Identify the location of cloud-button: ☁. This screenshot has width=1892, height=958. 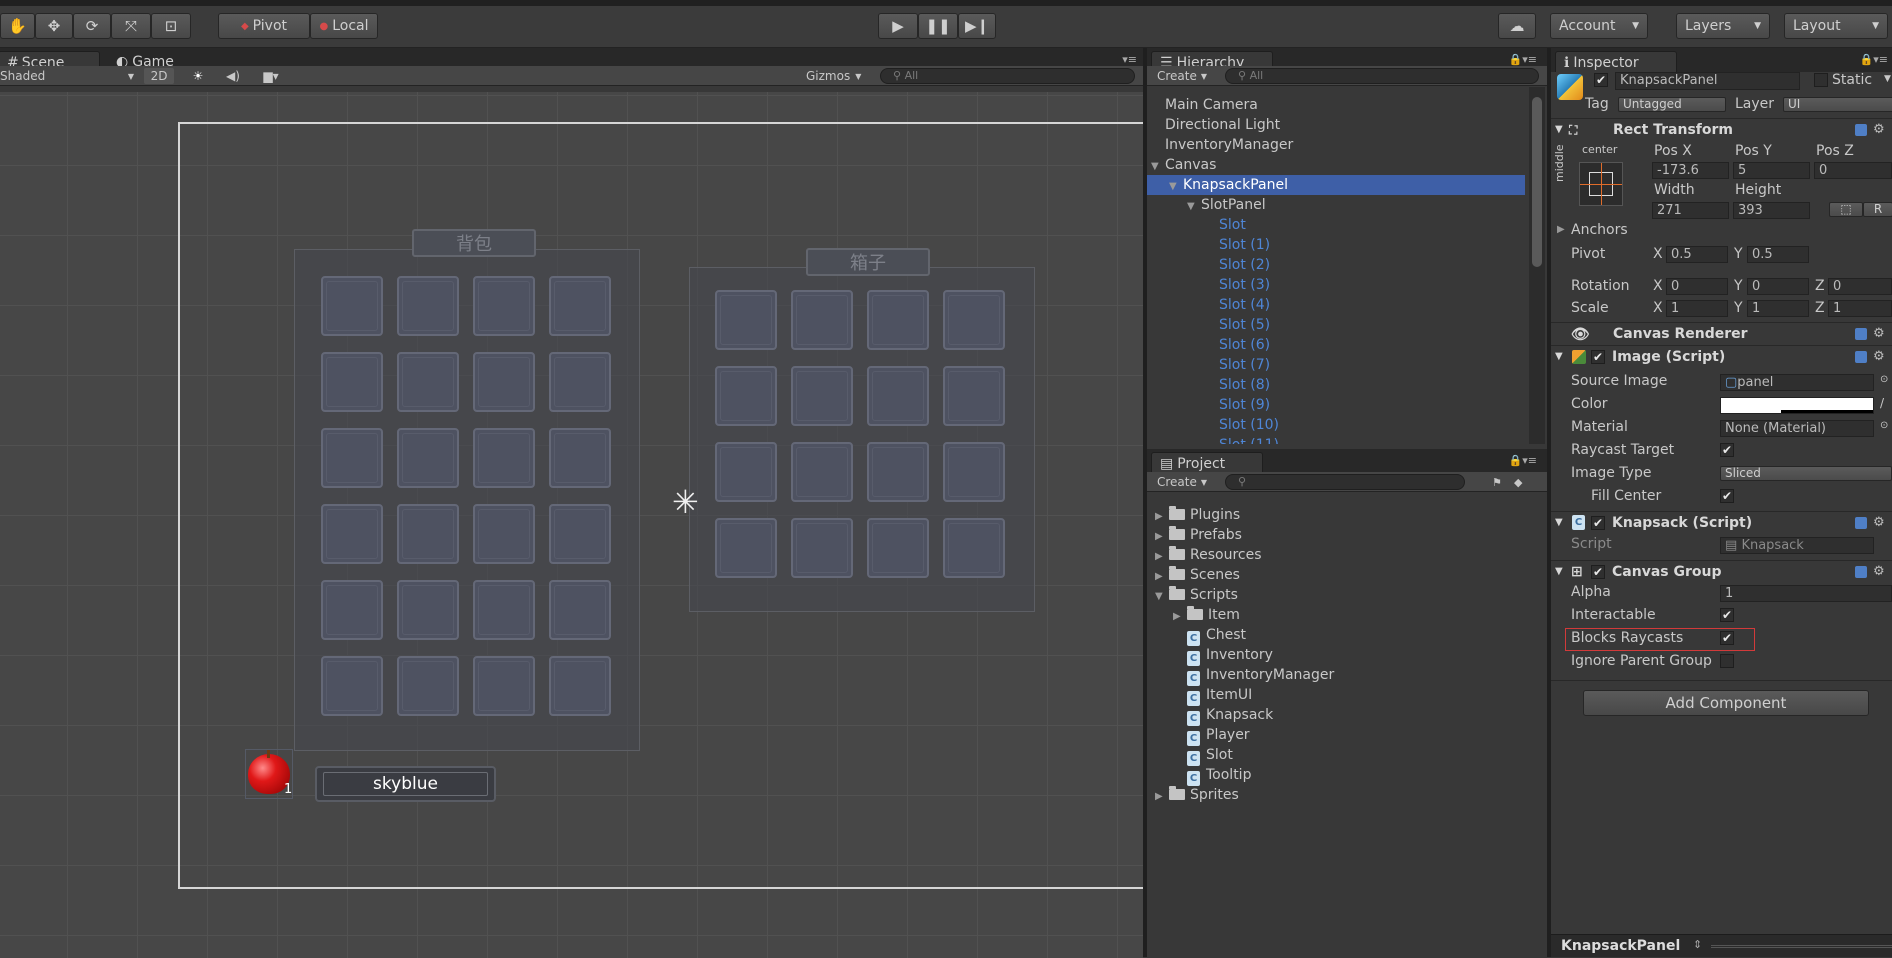
(1517, 26).